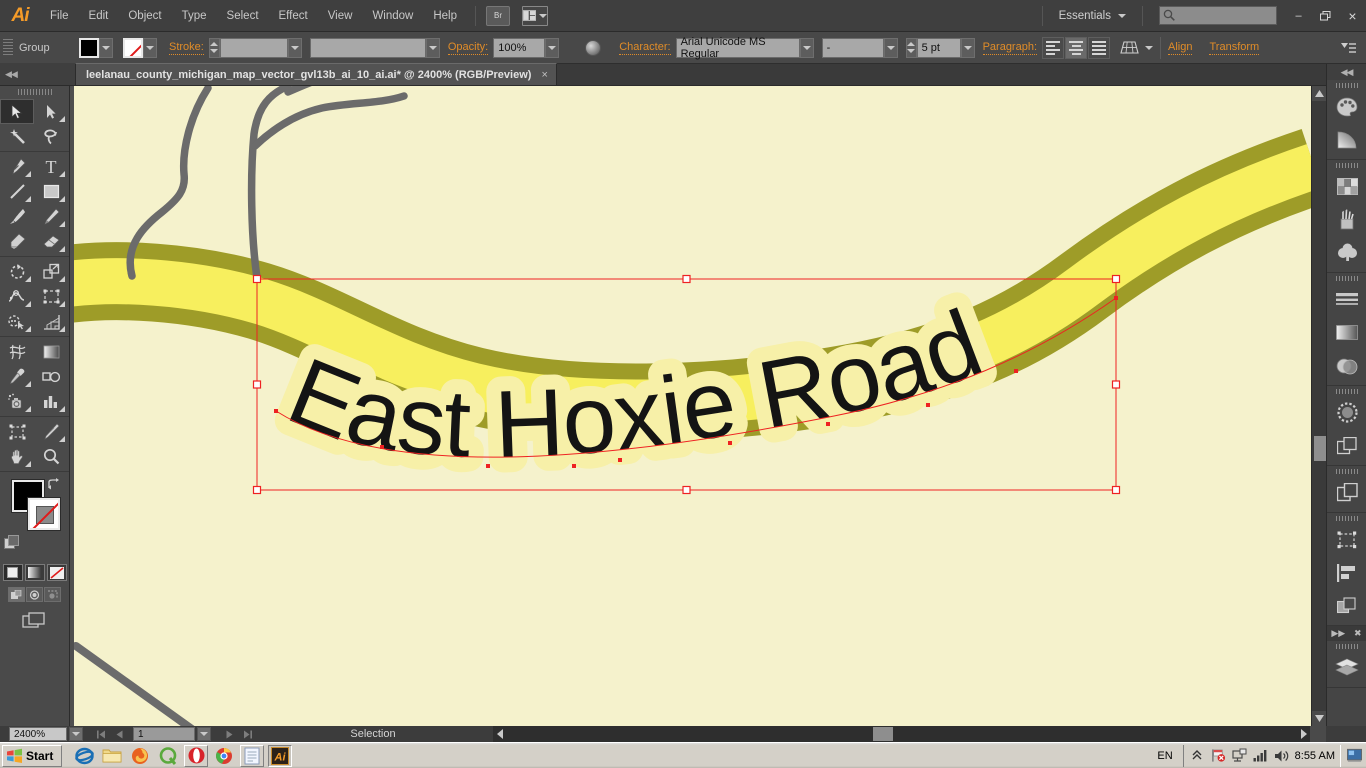 Image resolution: width=1366 pixels, height=768 pixels. Describe the element at coordinates (133, 47) in the screenshot. I see `stroke-swatch-none` at that location.